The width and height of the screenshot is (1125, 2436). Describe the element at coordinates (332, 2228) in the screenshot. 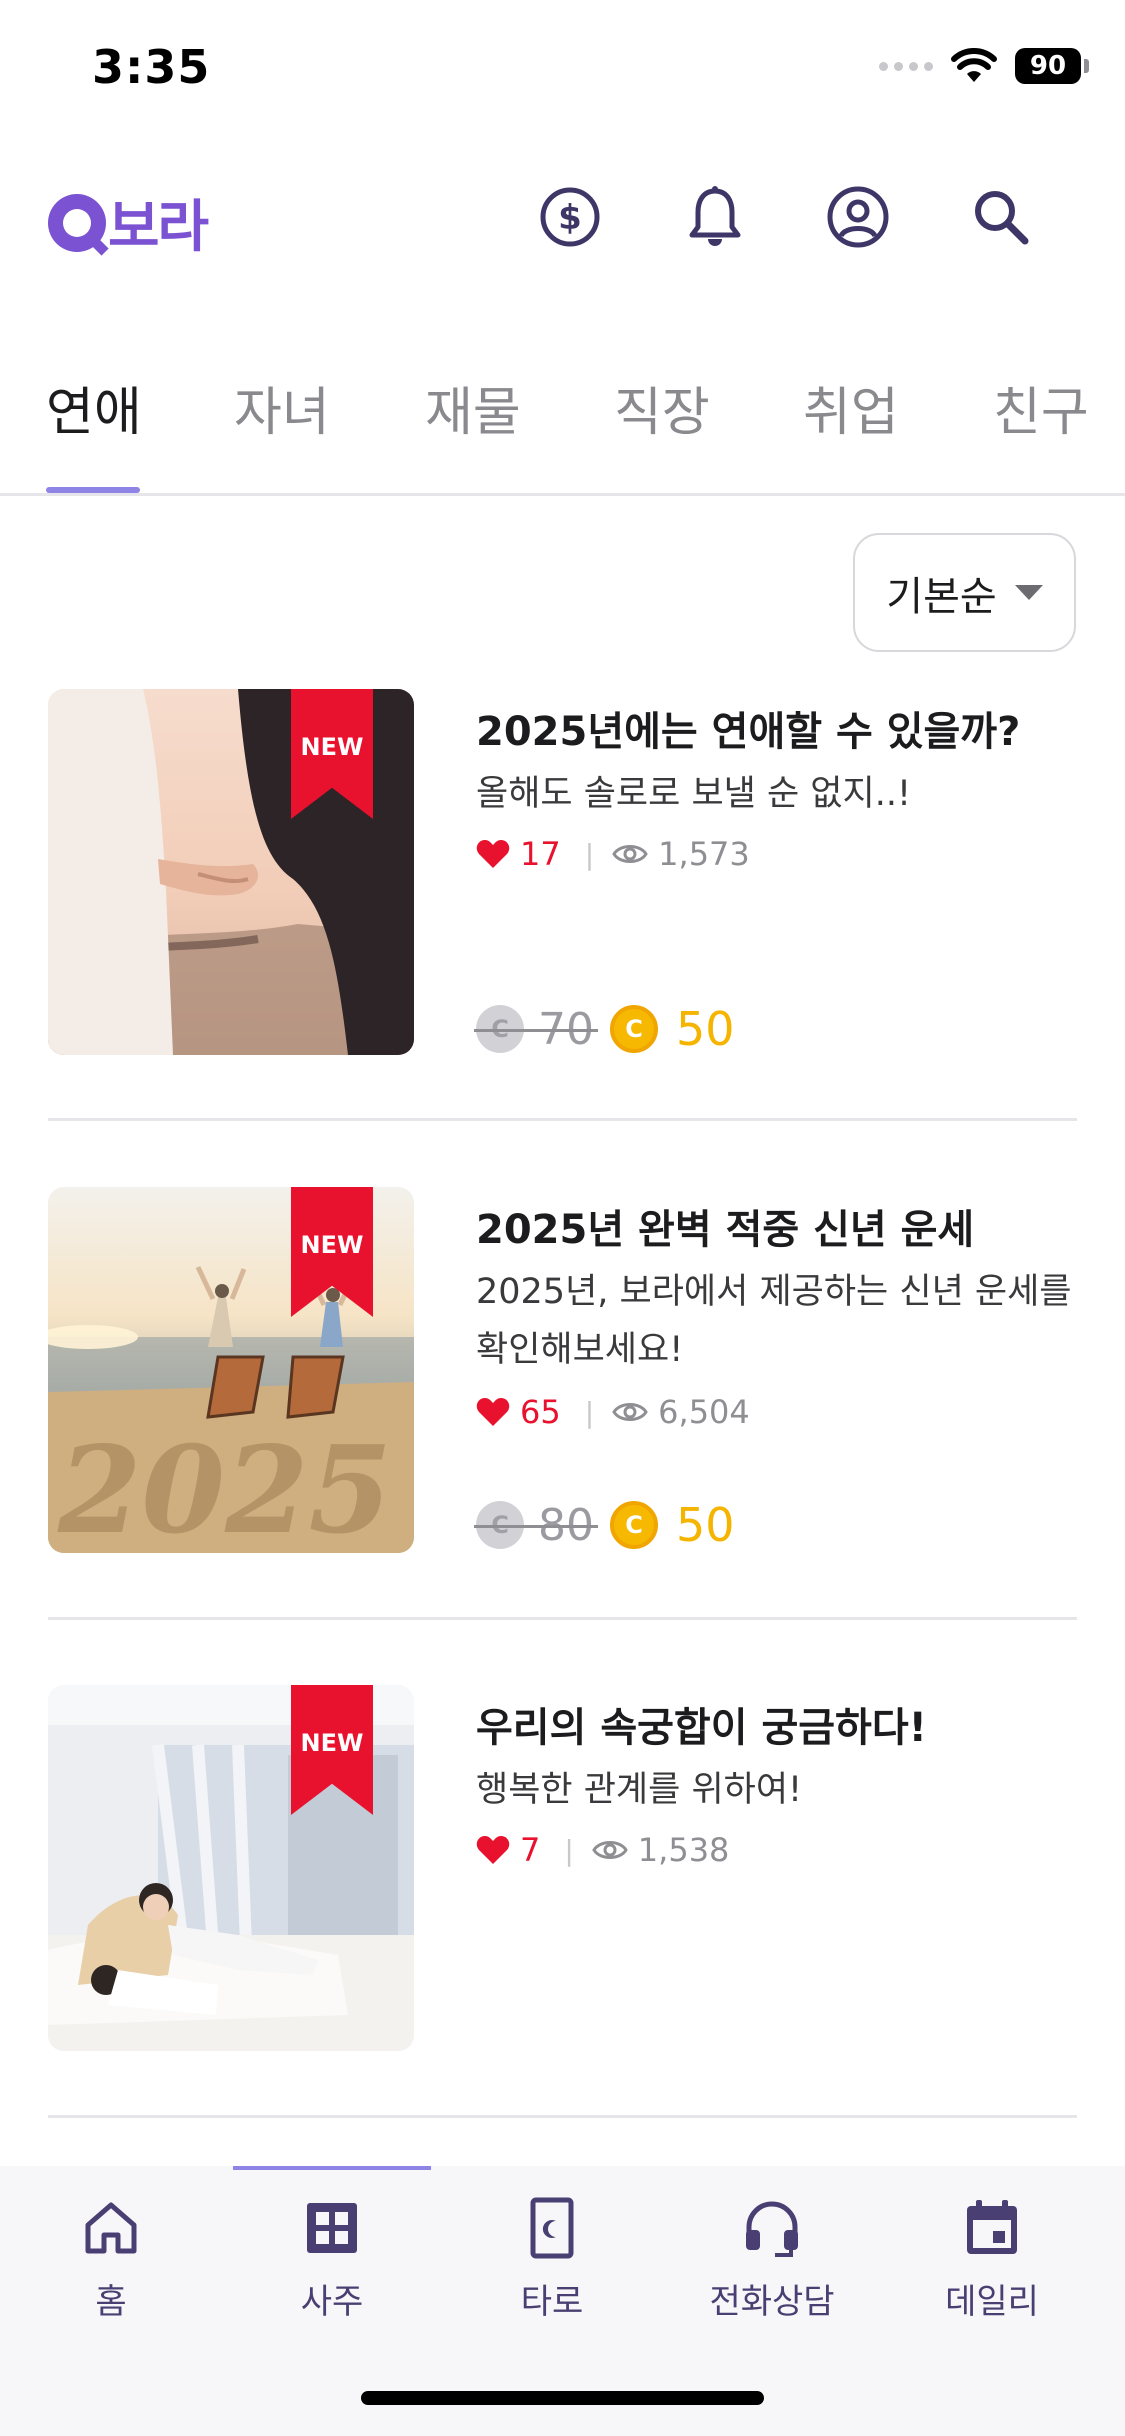

I see `grid-icon` at that location.